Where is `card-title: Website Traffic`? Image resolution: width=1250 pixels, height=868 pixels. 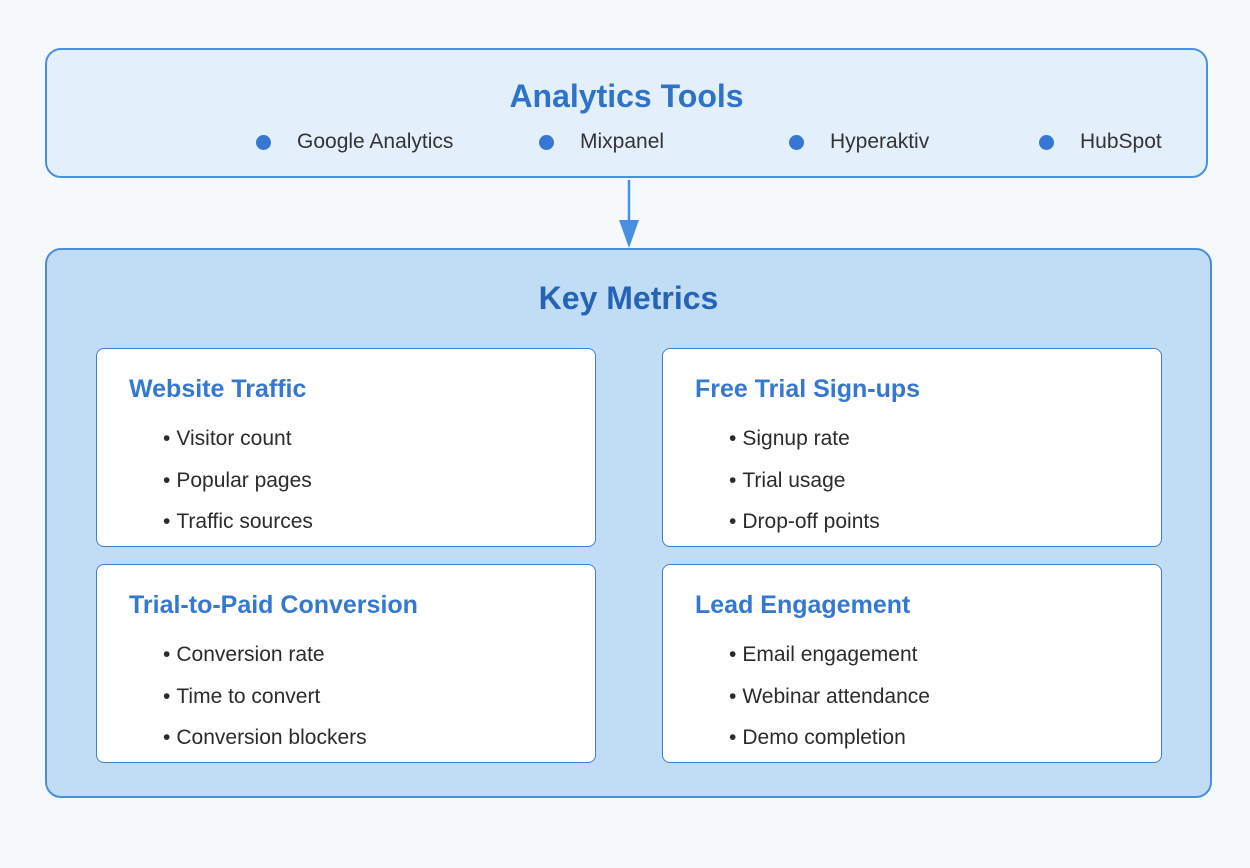
card-title: Website Traffic is located at coordinates (218, 389).